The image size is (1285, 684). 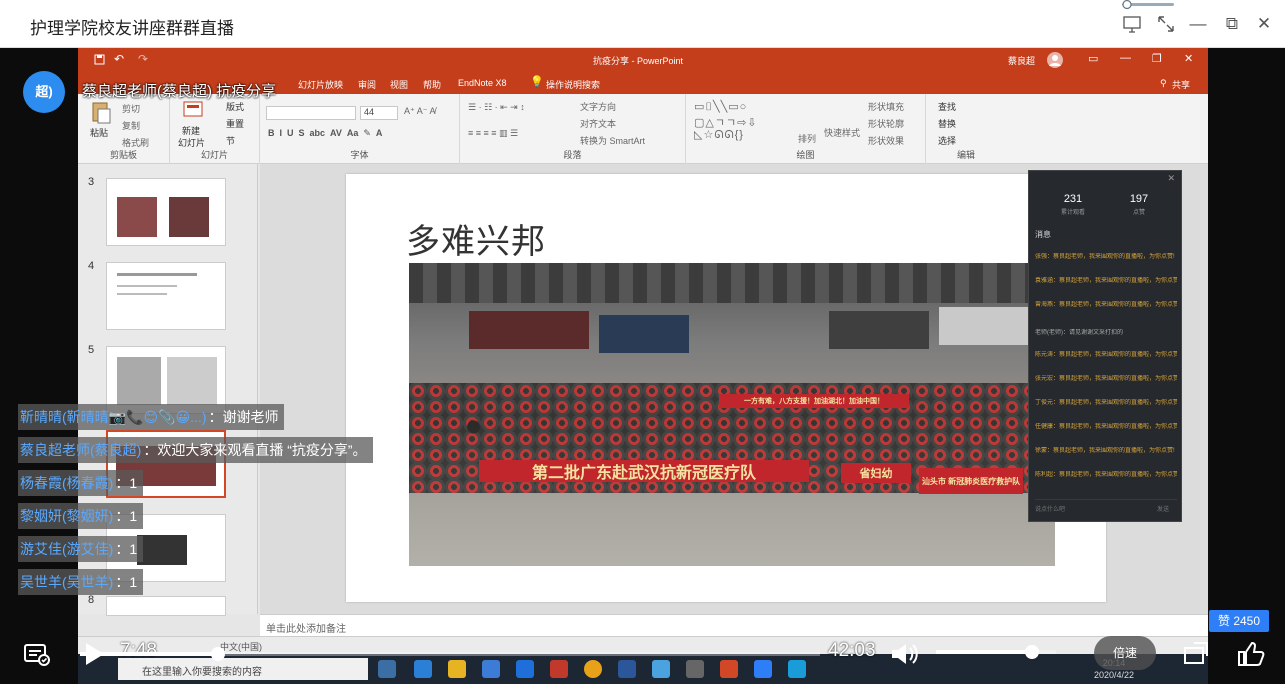 I want to click on picture-in-picture-icon, so click(x=1132, y=24).